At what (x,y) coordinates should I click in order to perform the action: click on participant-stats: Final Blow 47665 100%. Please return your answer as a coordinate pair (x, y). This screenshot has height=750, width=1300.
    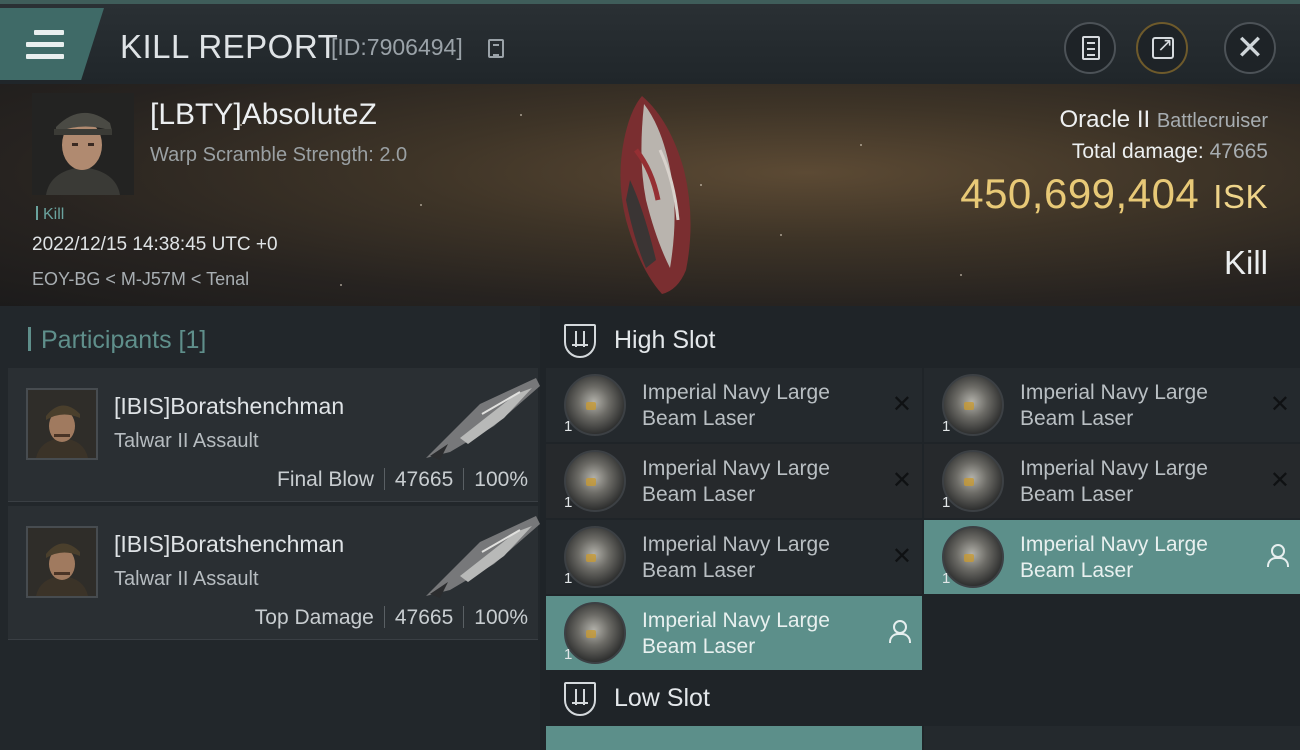
    Looking at the image, I should click on (402, 480).